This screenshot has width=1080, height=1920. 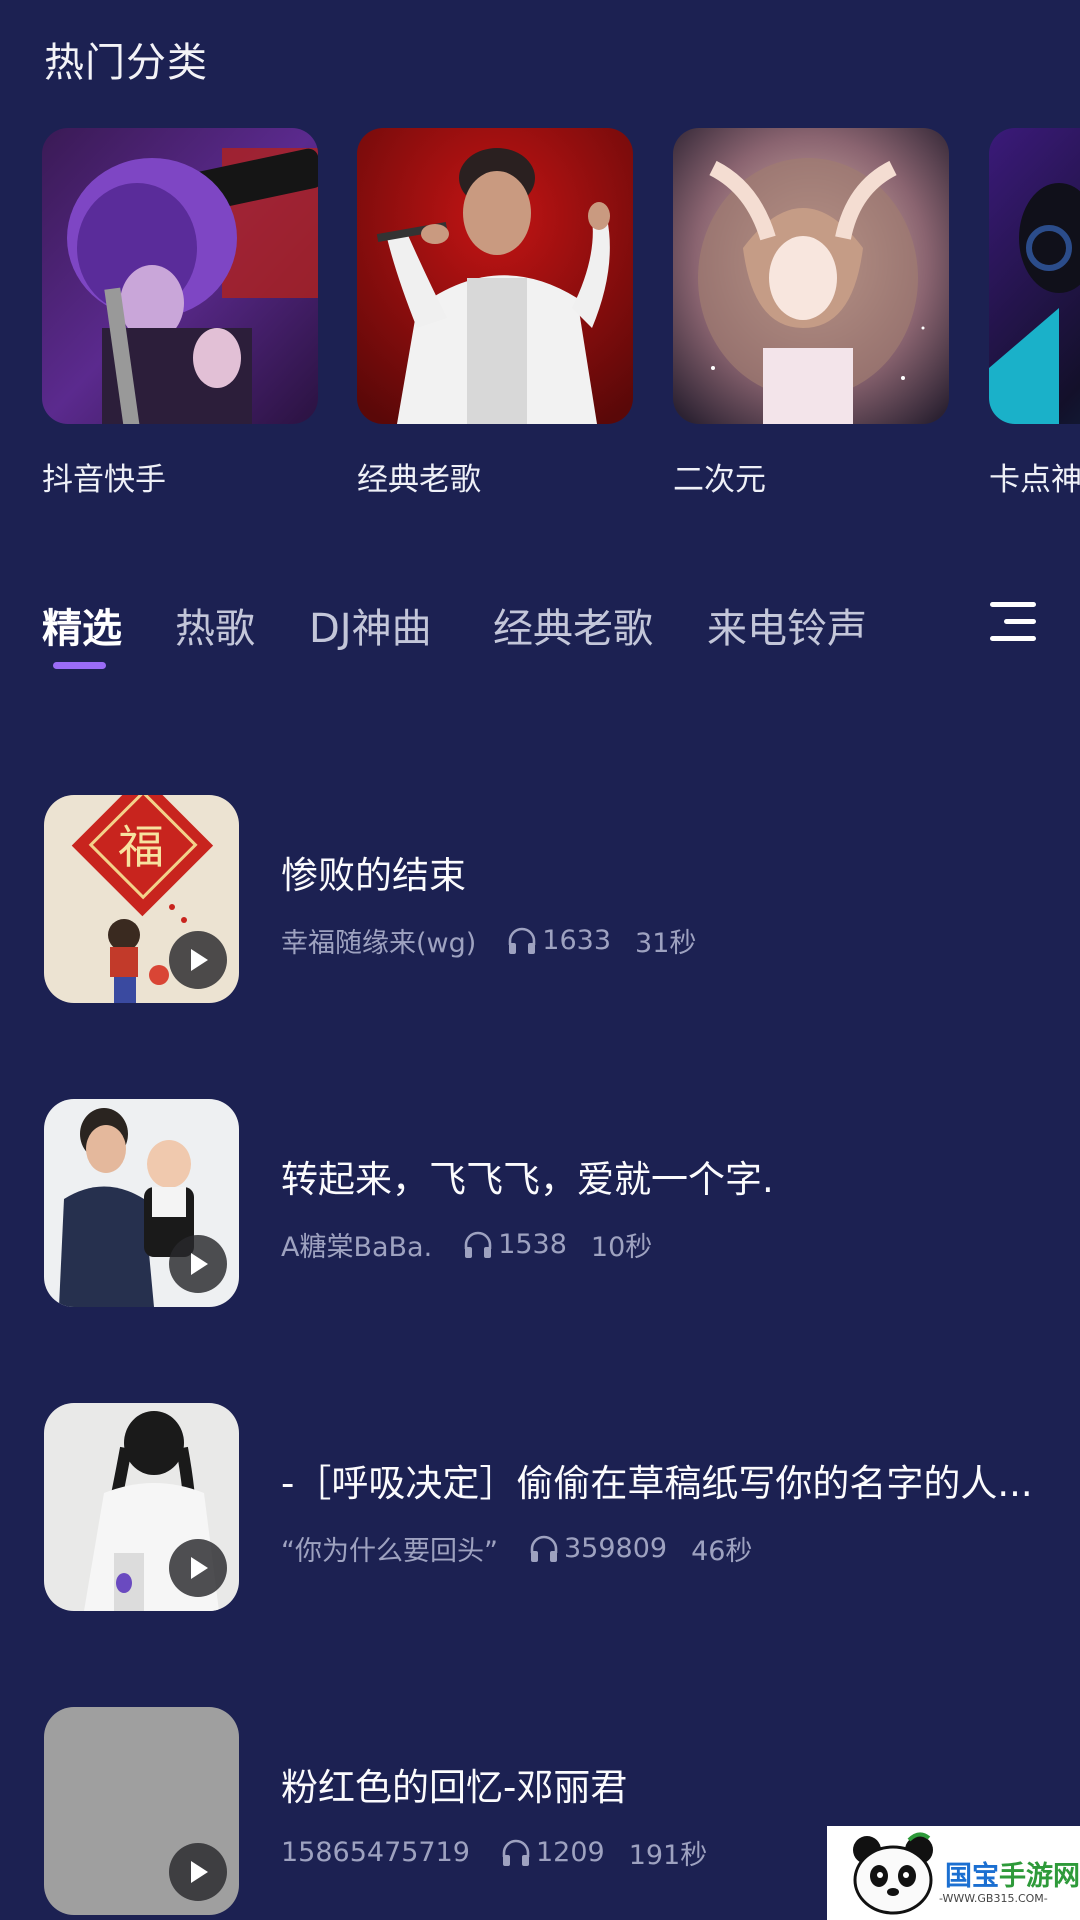 What do you see at coordinates (373, 875) in the screenshot?
I see `song-title: 惨败的结束` at bounding box center [373, 875].